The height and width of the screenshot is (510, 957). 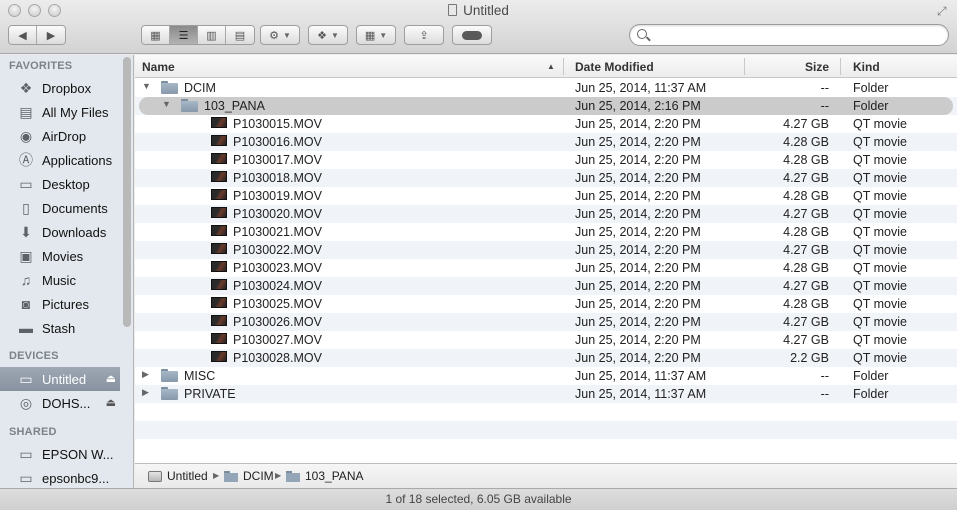 What do you see at coordinates (60, 379) in the screenshot?
I see `sidebar-item-untitled: ▭ Untitled ⏏` at bounding box center [60, 379].